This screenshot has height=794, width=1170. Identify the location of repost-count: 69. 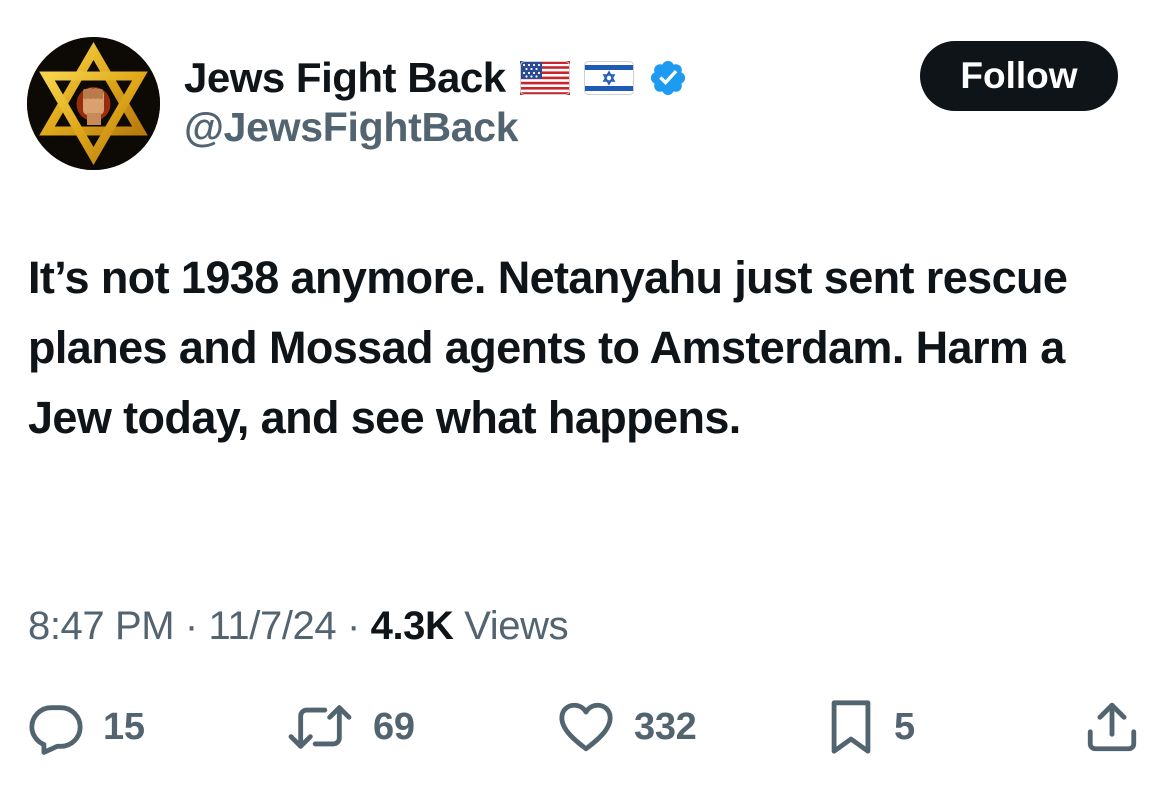
(394, 726).